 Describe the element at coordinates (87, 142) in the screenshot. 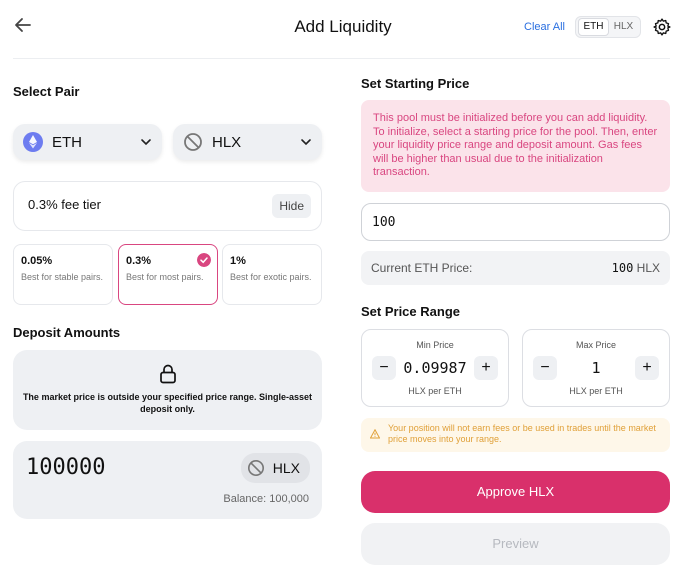

I see `token-a-select: ETH` at that location.